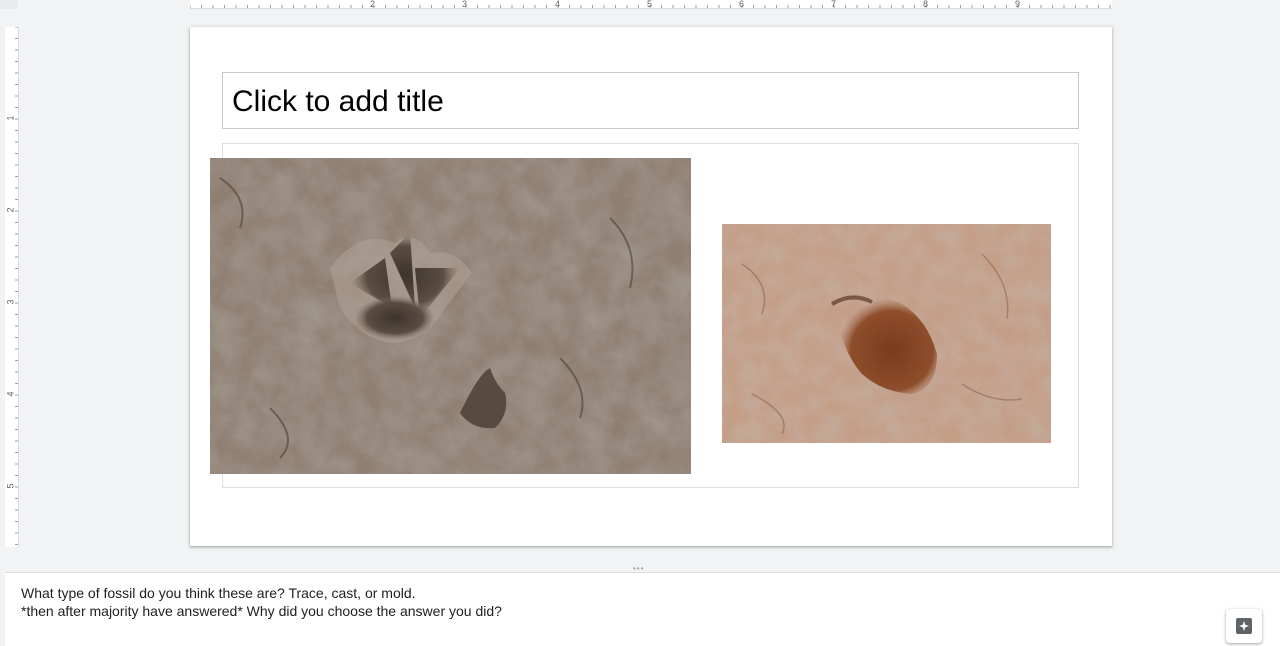  Describe the element at coordinates (742, 4) in the screenshot. I see `ruler-number: 6` at that location.